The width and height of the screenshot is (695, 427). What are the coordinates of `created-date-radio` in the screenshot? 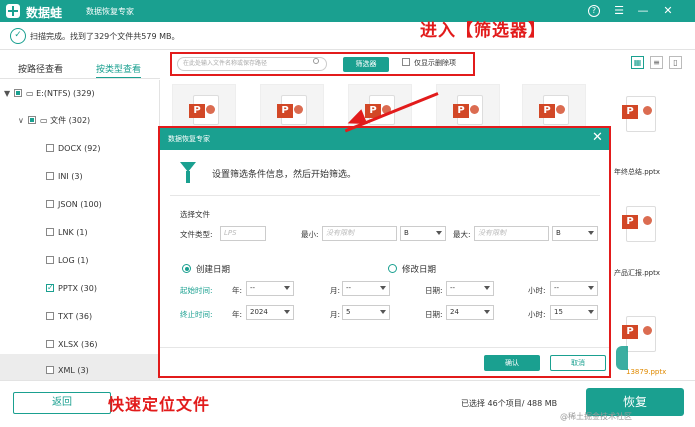 It's located at (186, 268).